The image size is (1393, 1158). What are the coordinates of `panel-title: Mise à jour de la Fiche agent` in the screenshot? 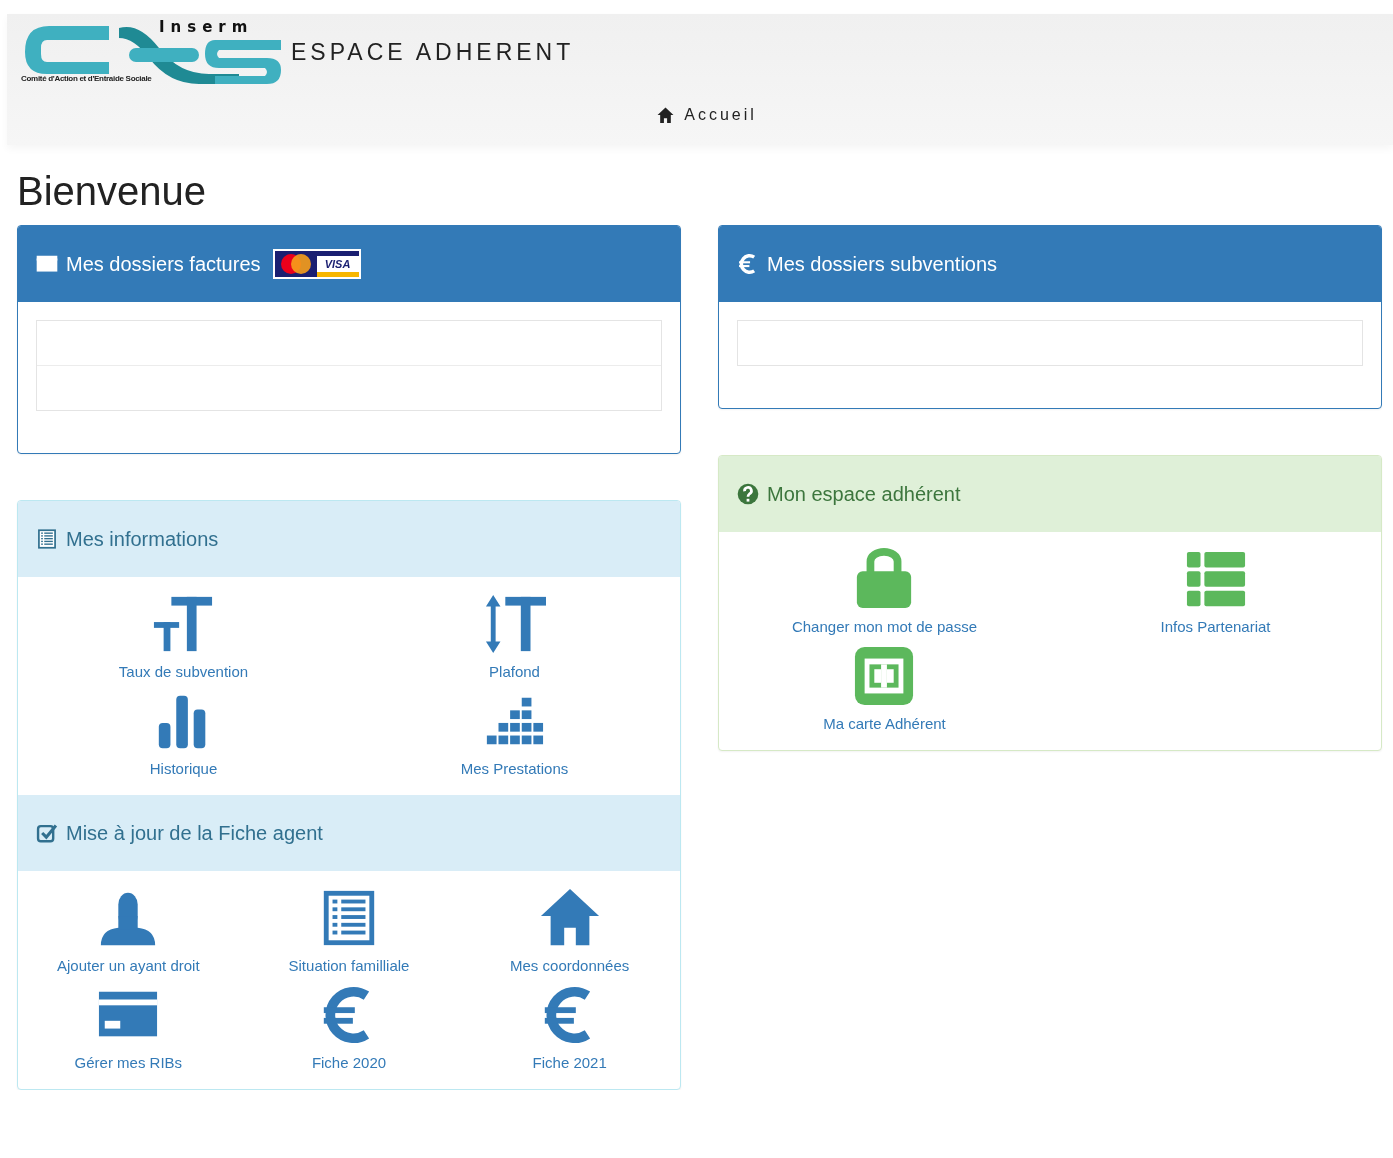 It's located at (194, 833).